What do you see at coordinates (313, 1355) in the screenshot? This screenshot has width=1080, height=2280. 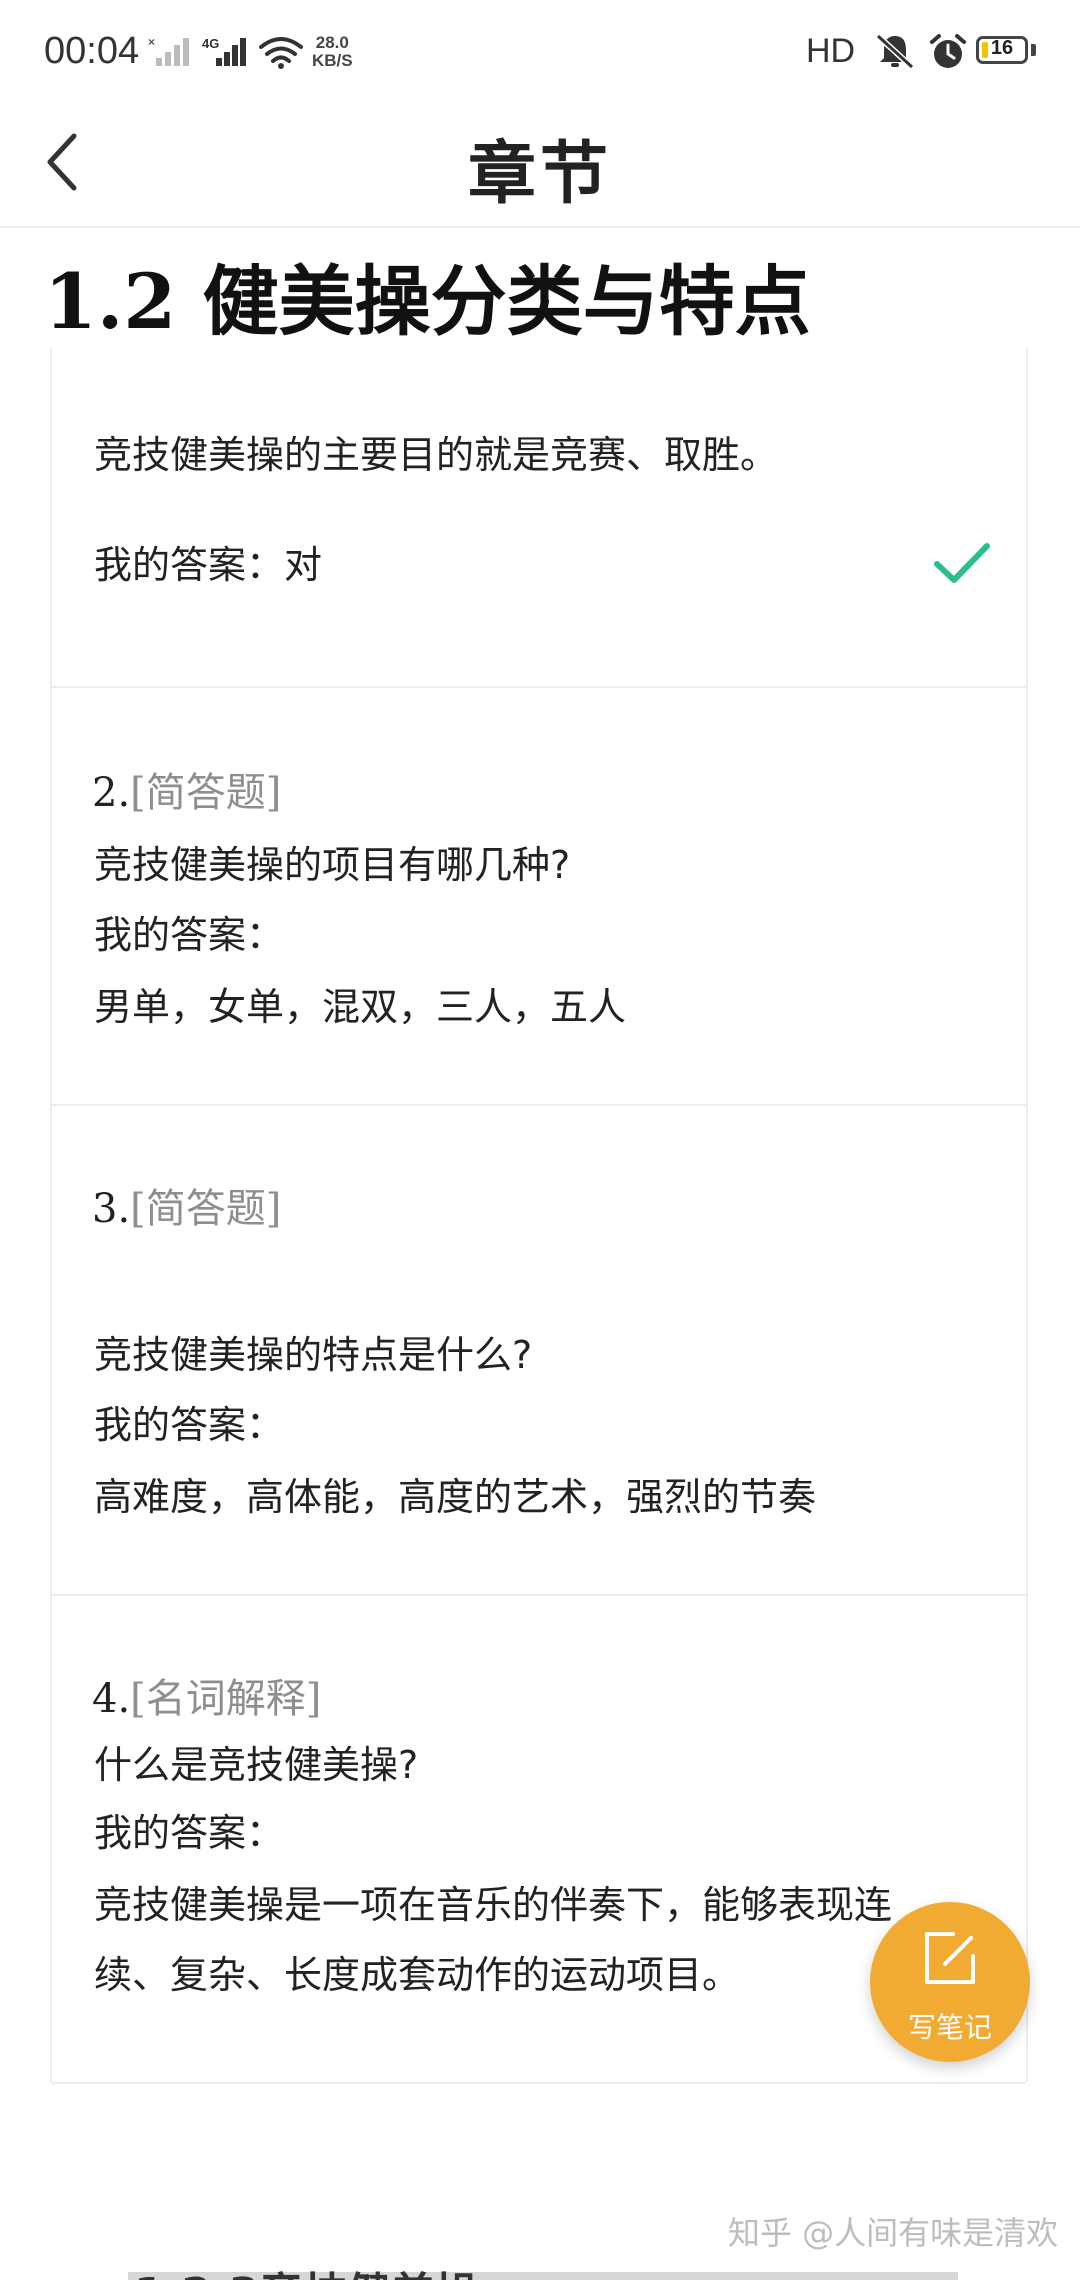 I see `question-text: 竞技健美操的特点是什么?` at bounding box center [313, 1355].